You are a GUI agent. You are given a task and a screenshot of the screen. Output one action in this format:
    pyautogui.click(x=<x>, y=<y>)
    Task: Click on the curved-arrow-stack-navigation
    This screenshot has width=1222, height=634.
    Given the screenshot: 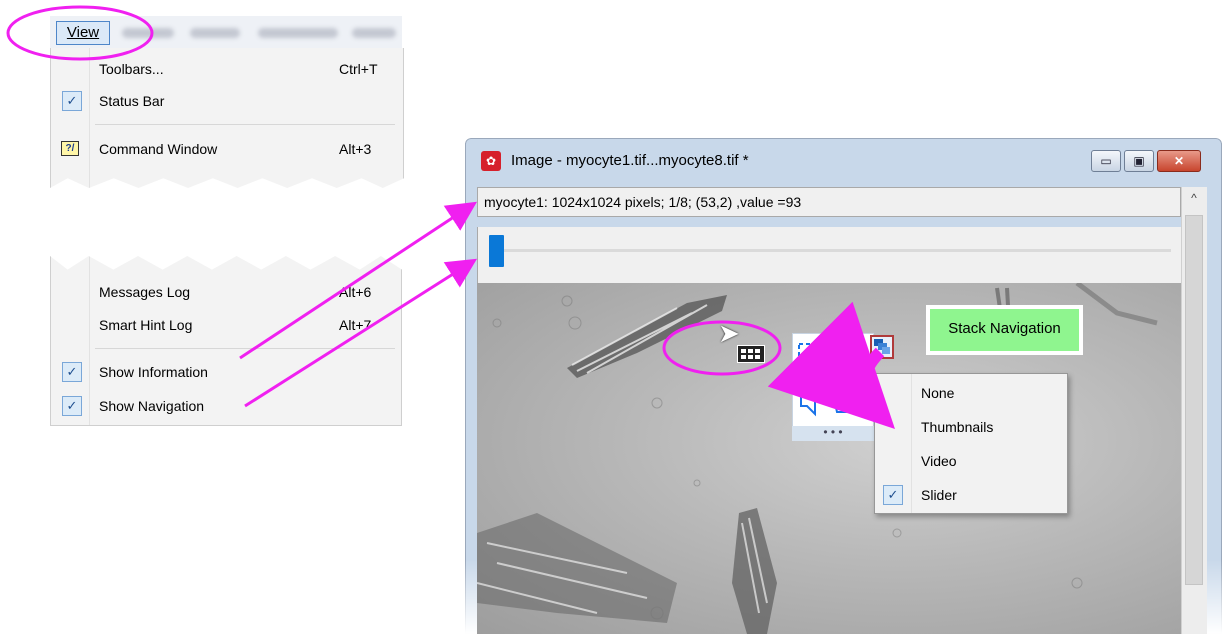 What is the action you would take?
    pyautogui.click(x=831, y=365)
    